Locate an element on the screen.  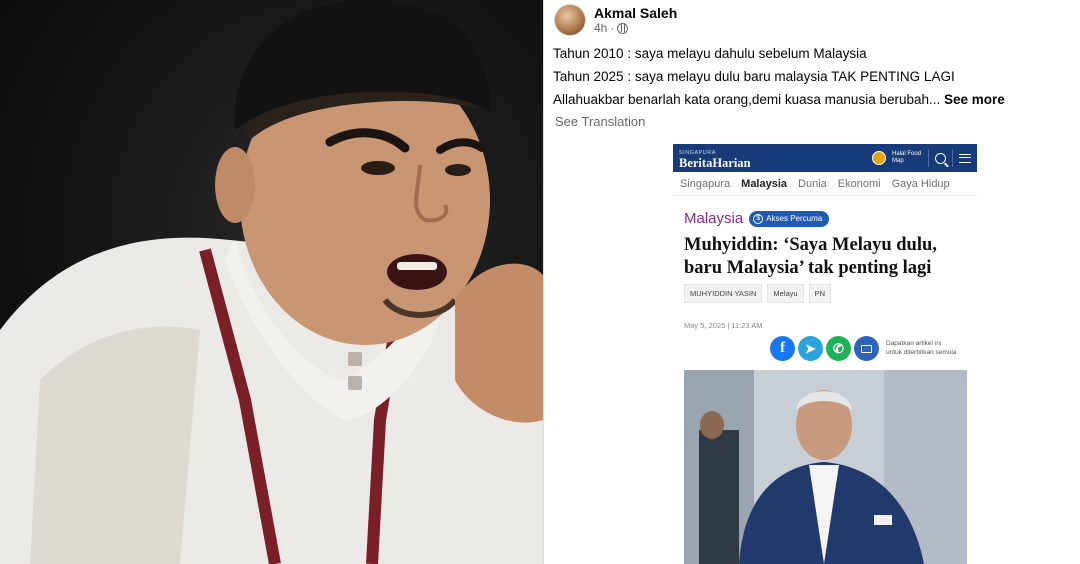
post-header: Akmal Saleh 4h · is located at coordinates (615, 20).